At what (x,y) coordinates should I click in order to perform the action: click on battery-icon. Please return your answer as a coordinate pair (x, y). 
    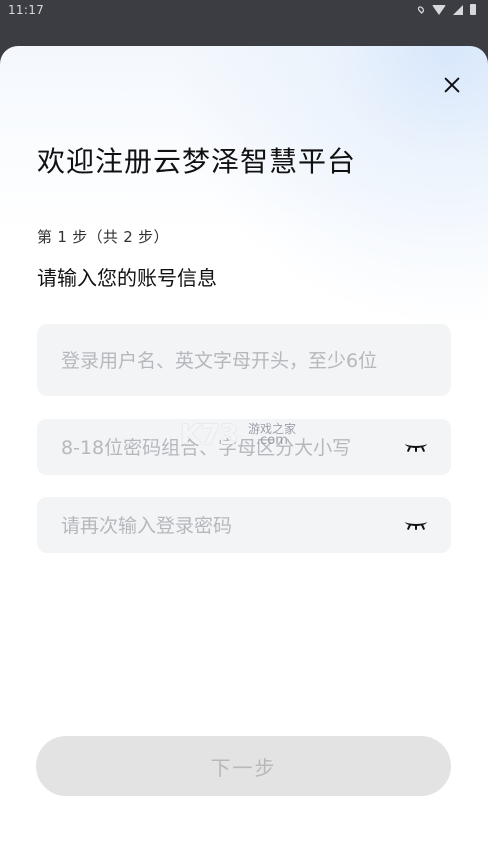
    Looking at the image, I should click on (473, 9).